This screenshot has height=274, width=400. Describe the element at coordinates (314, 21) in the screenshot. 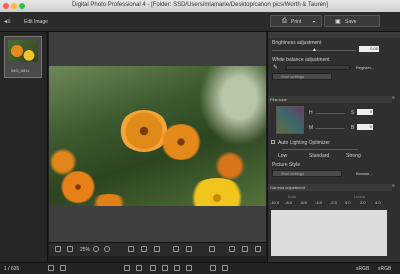

I see `chevron-down-icon: ▾` at that location.